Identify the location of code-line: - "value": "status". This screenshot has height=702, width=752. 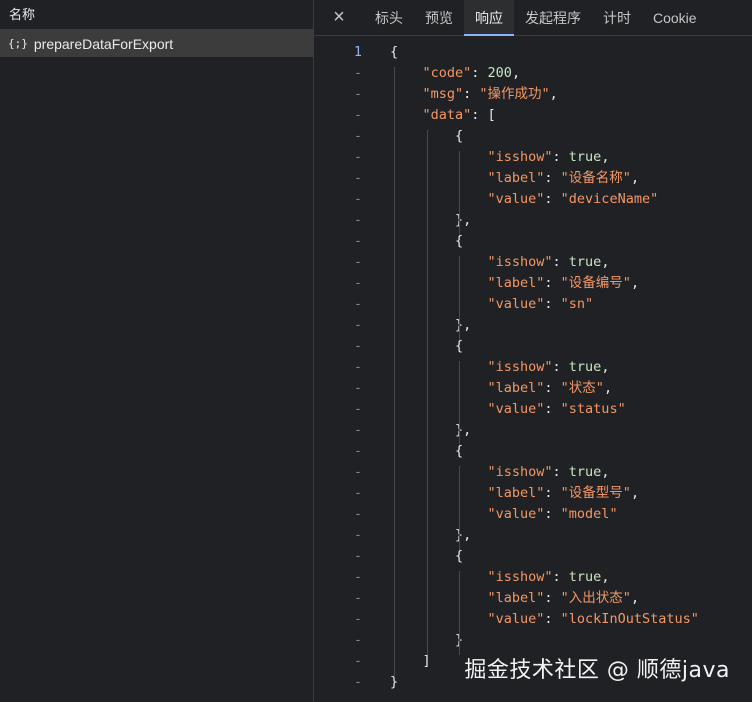
(533, 409).